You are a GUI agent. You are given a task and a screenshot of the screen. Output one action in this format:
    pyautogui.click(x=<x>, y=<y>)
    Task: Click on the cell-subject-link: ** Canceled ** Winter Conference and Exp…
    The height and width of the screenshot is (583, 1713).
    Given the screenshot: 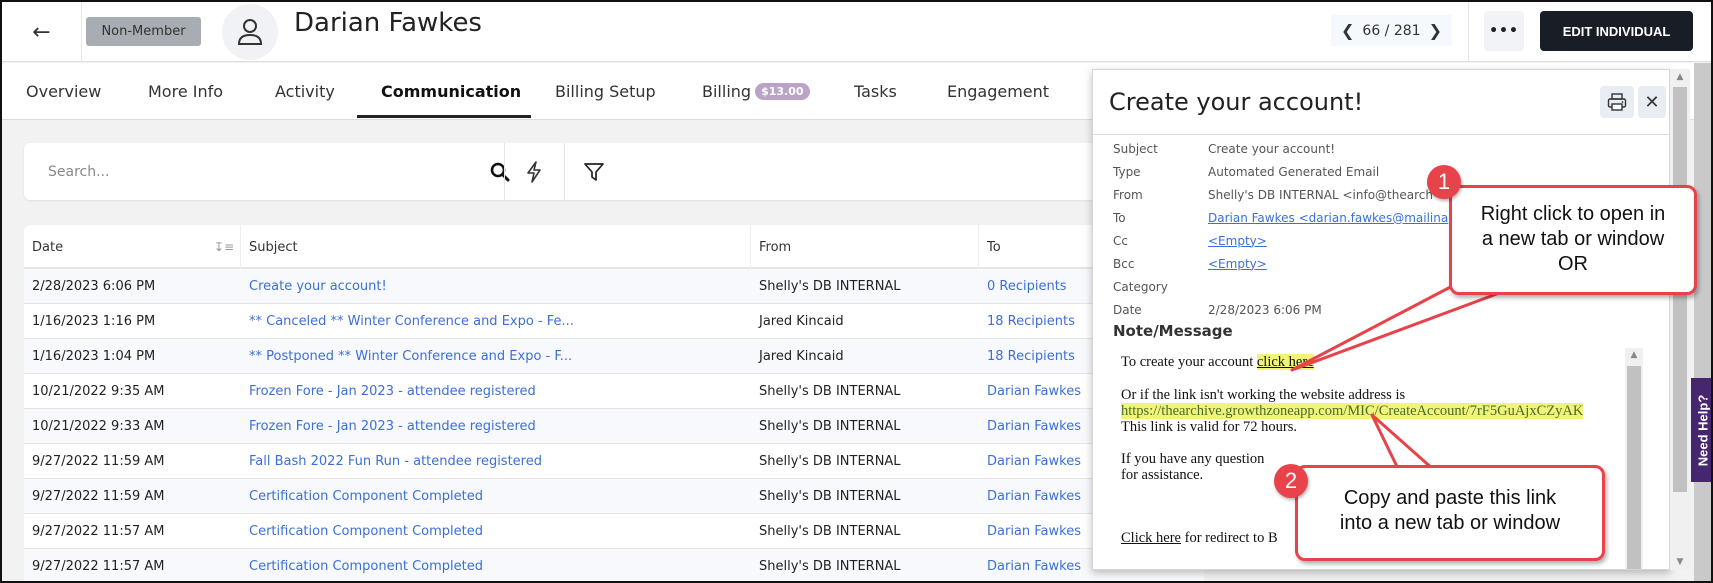 What is the action you would take?
    pyautogui.click(x=407, y=321)
    